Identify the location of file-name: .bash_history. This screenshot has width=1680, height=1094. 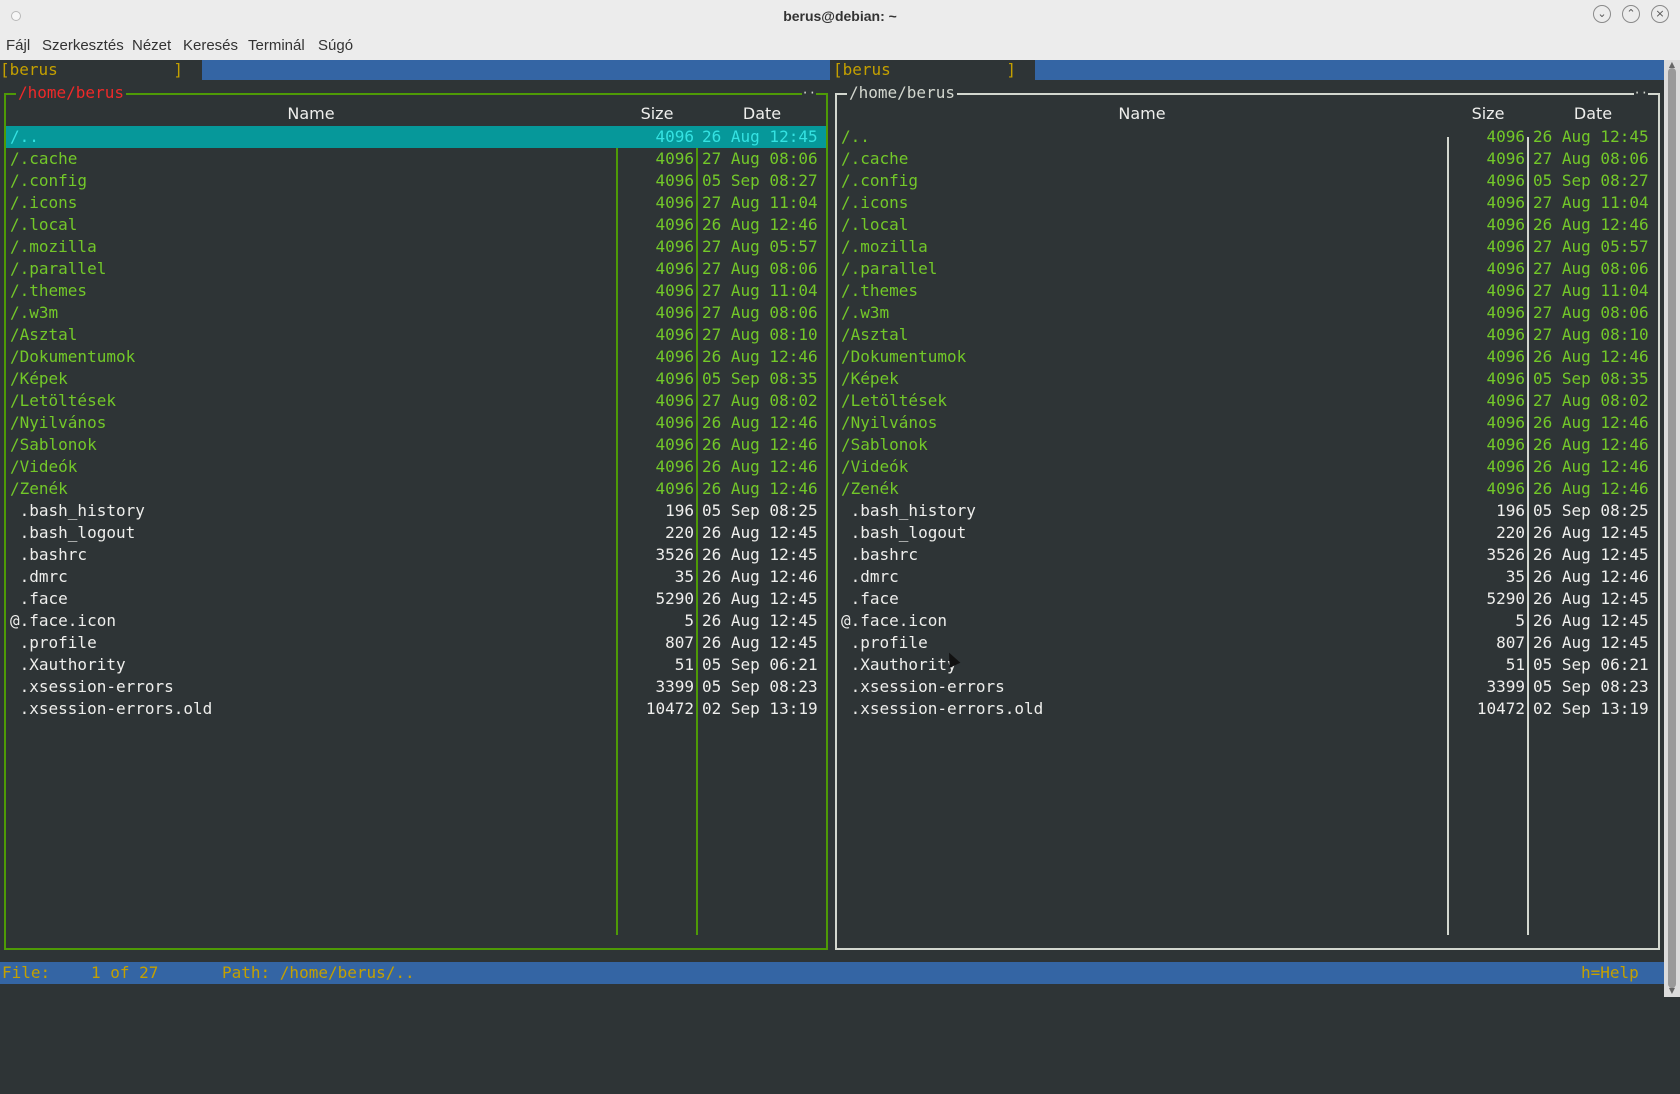
(77, 510).